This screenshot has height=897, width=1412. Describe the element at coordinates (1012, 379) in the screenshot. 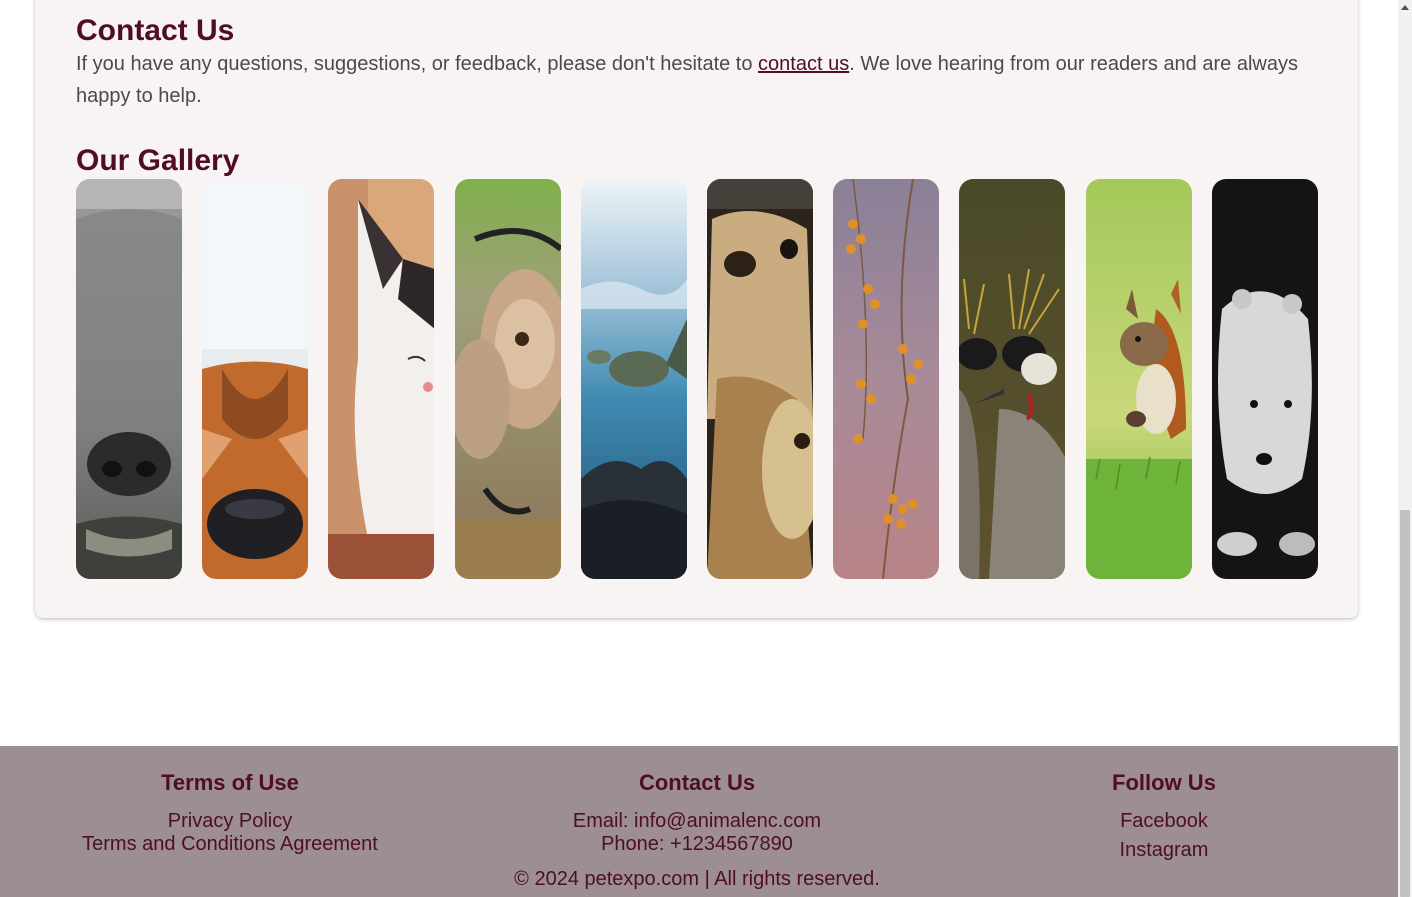

I see `crowned-crane-photo` at that location.